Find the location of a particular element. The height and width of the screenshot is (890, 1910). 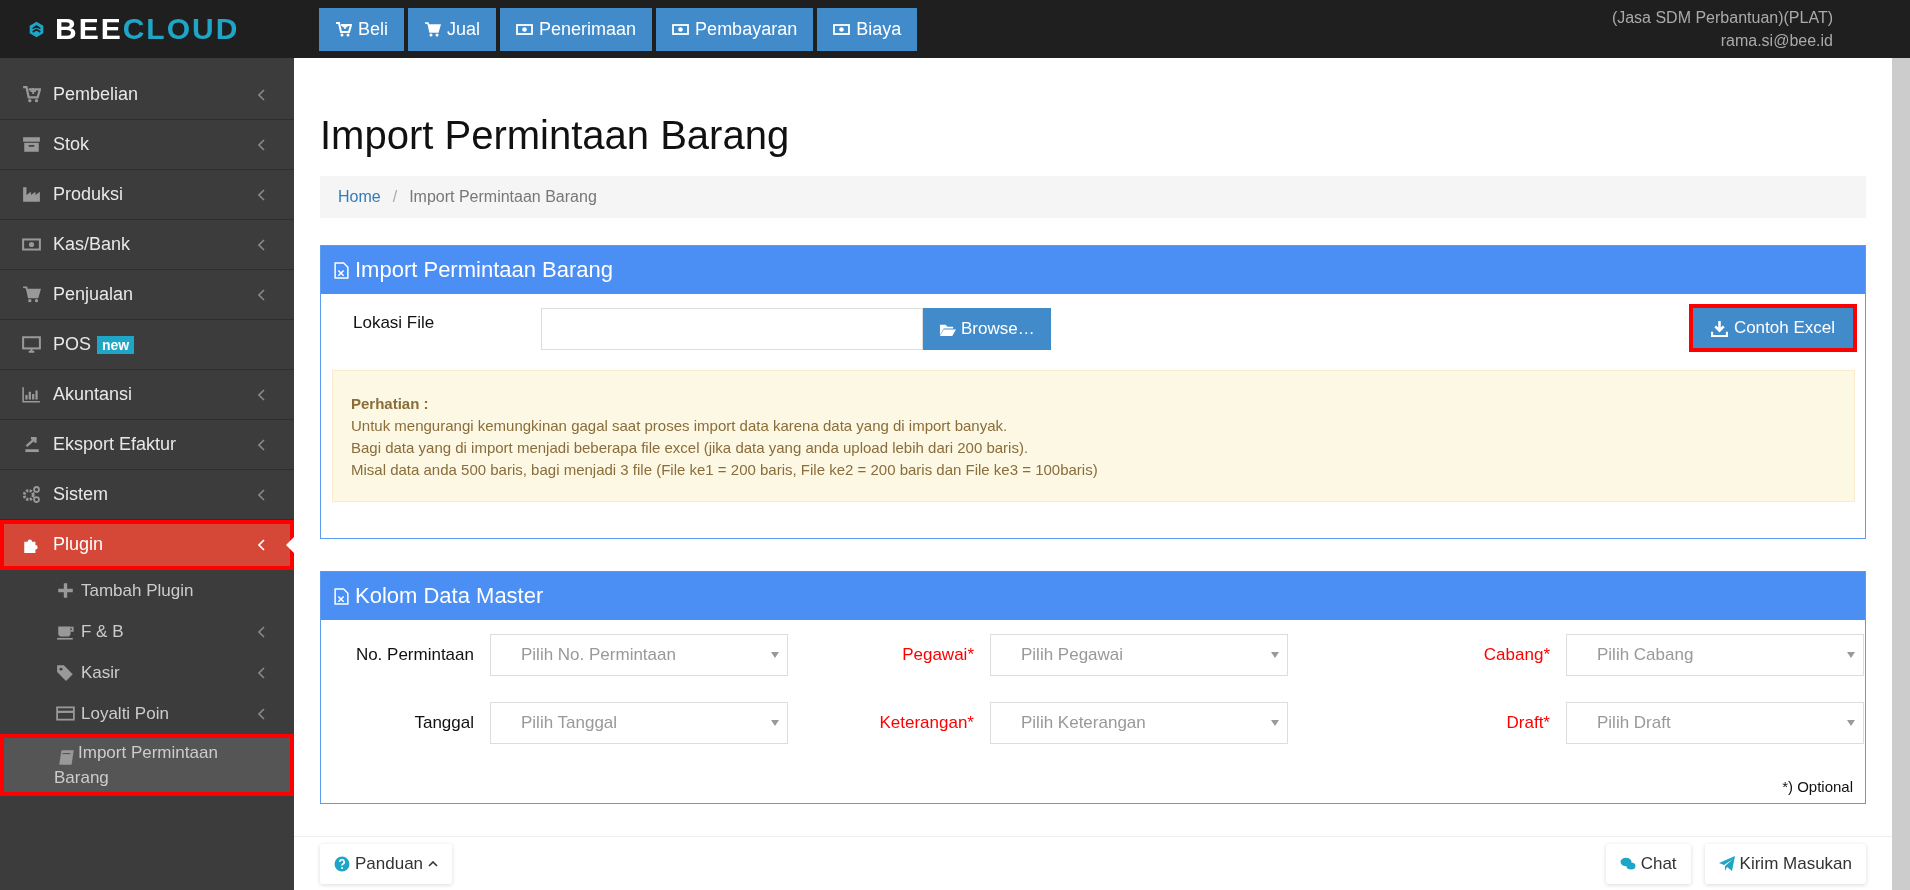

help-icon is located at coordinates (342, 863).